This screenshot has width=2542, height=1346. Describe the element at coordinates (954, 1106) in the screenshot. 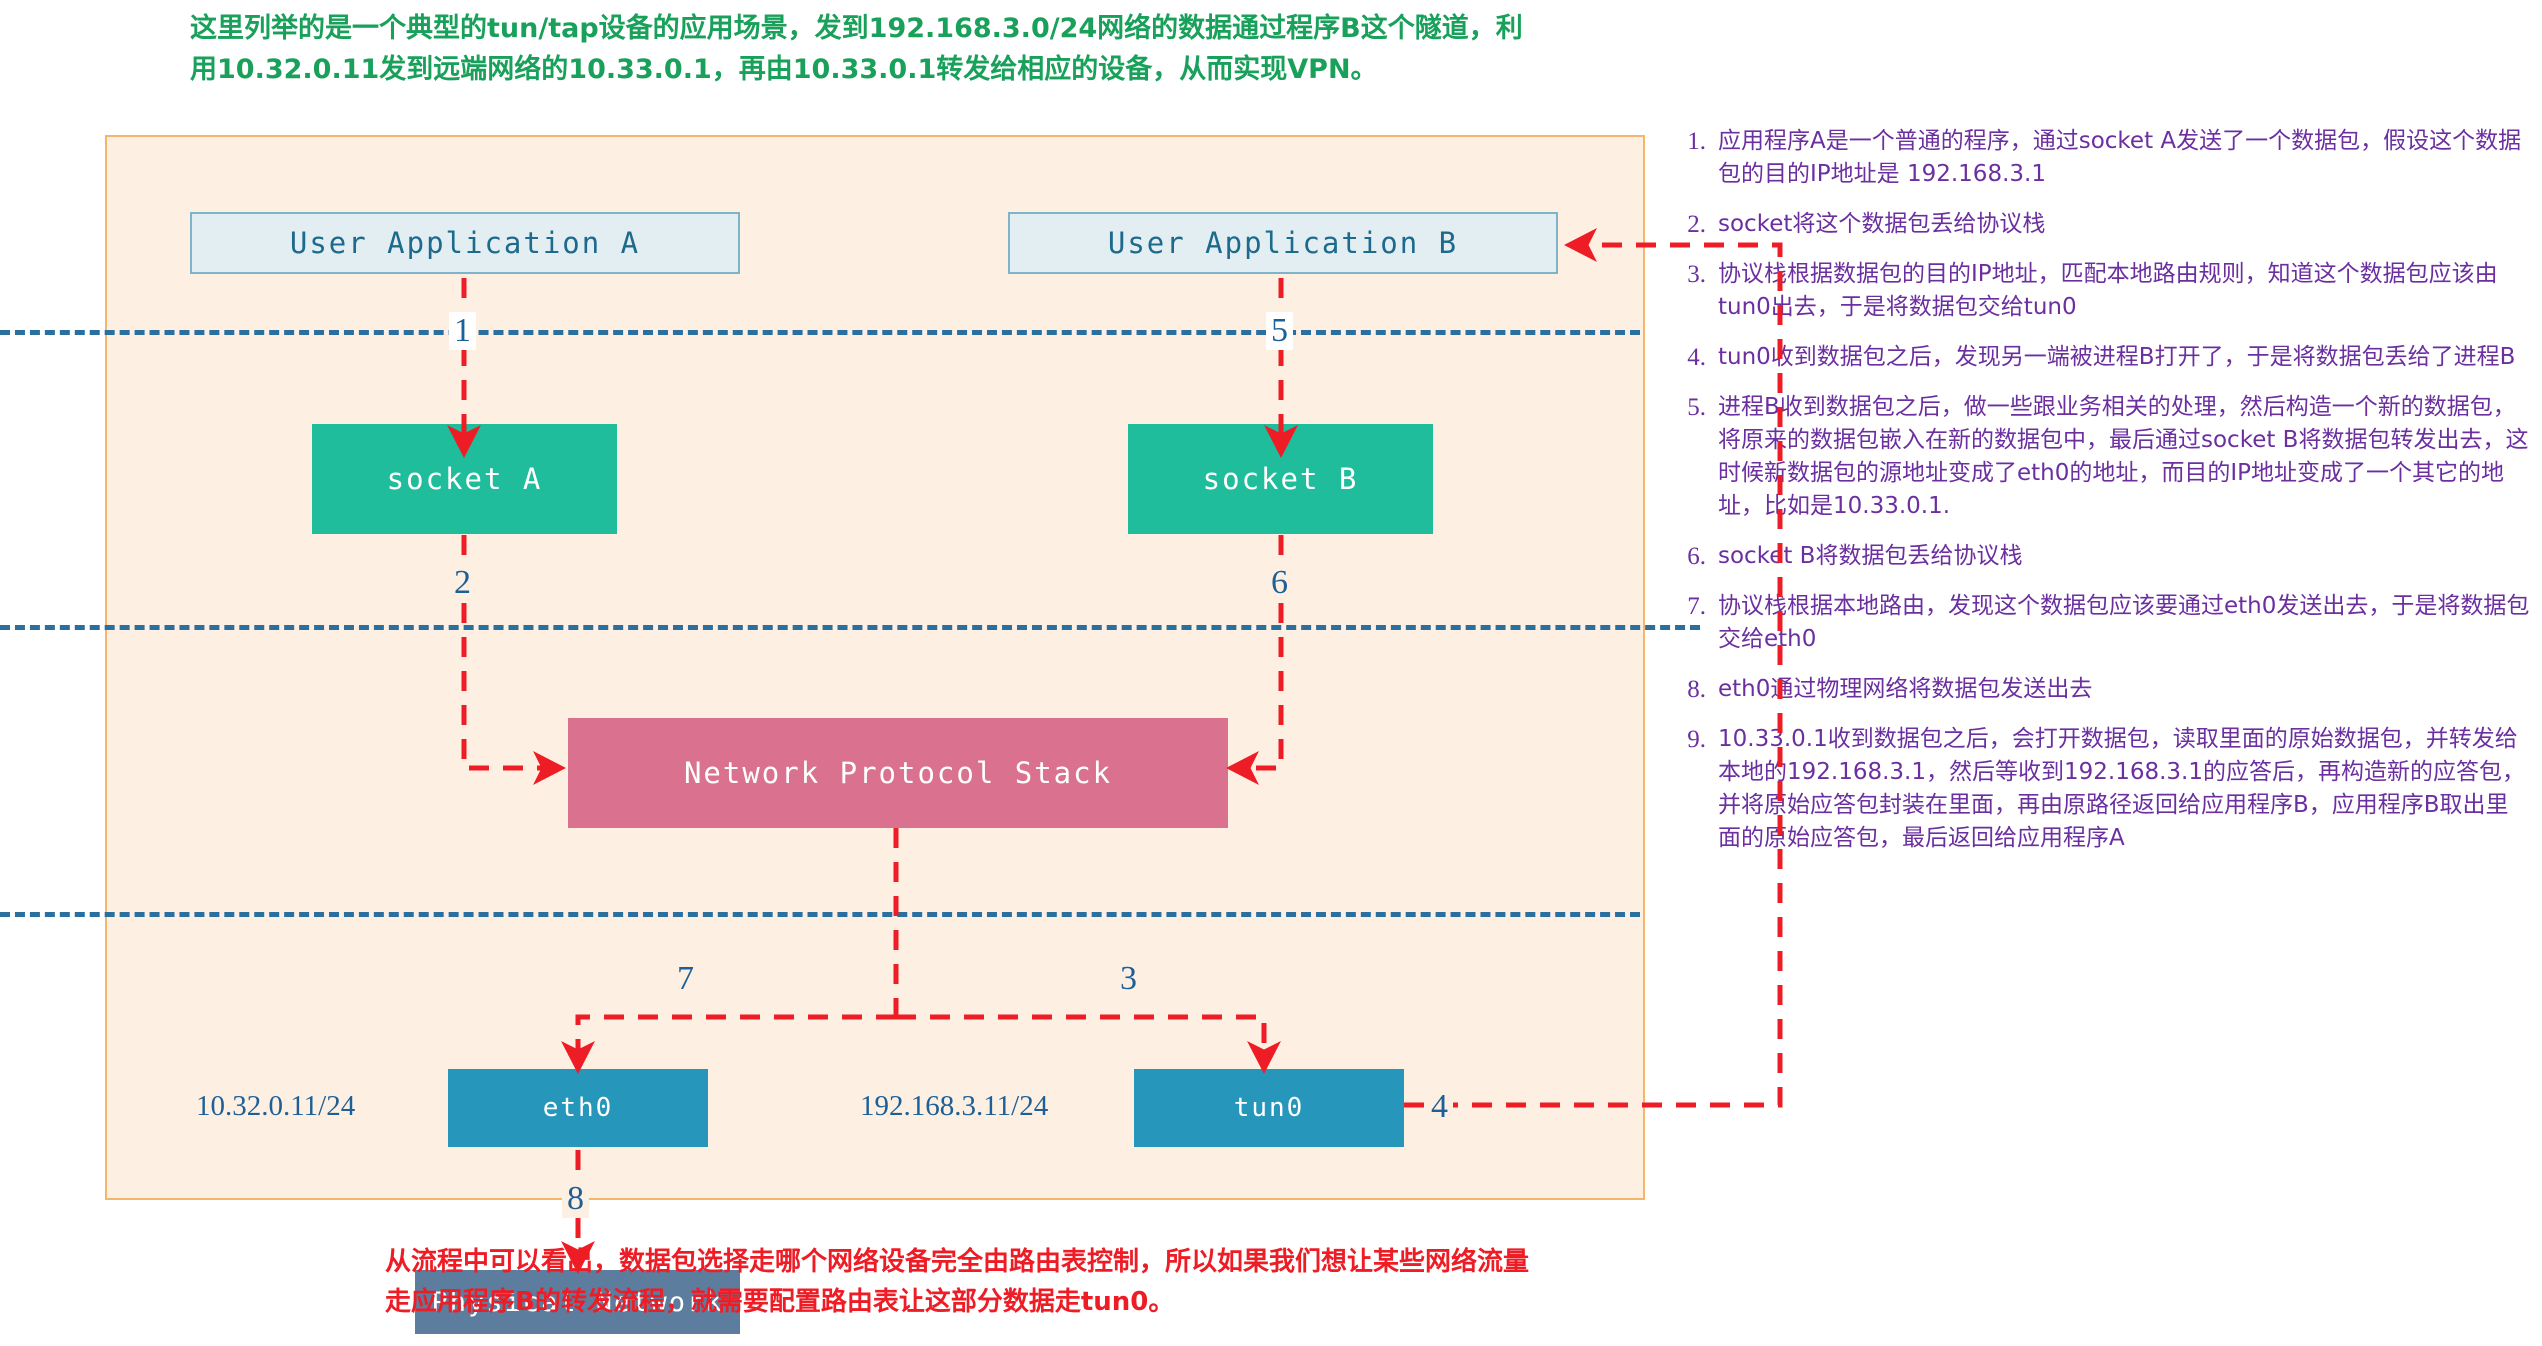

I see `tun0-ip-label: 192.168.3.11/24` at that location.